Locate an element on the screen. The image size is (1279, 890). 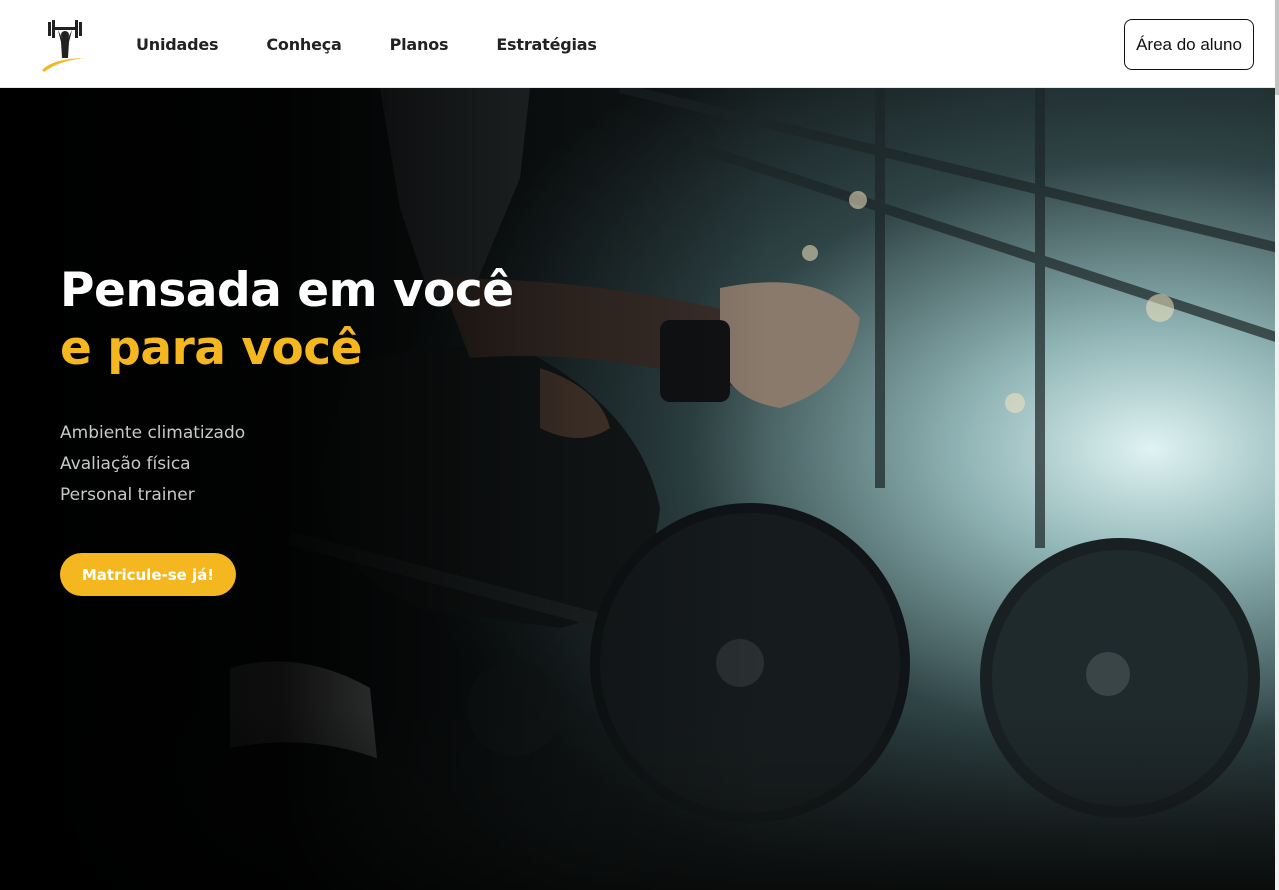
nav-item-unidades: Unidades is located at coordinates (177, 44).